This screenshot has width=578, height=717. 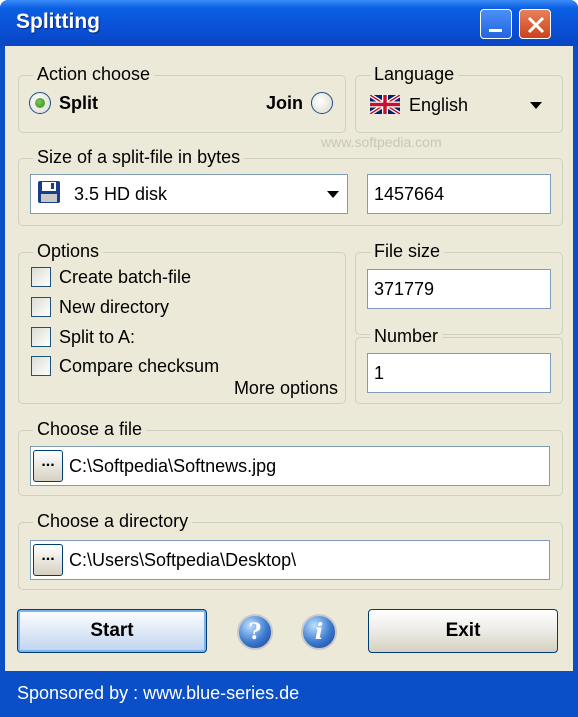 What do you see at coordinates (189, 194) in the screenshot?
I see `size-preset-select: 3.5 HD disk` at bounding box center [189, 194].